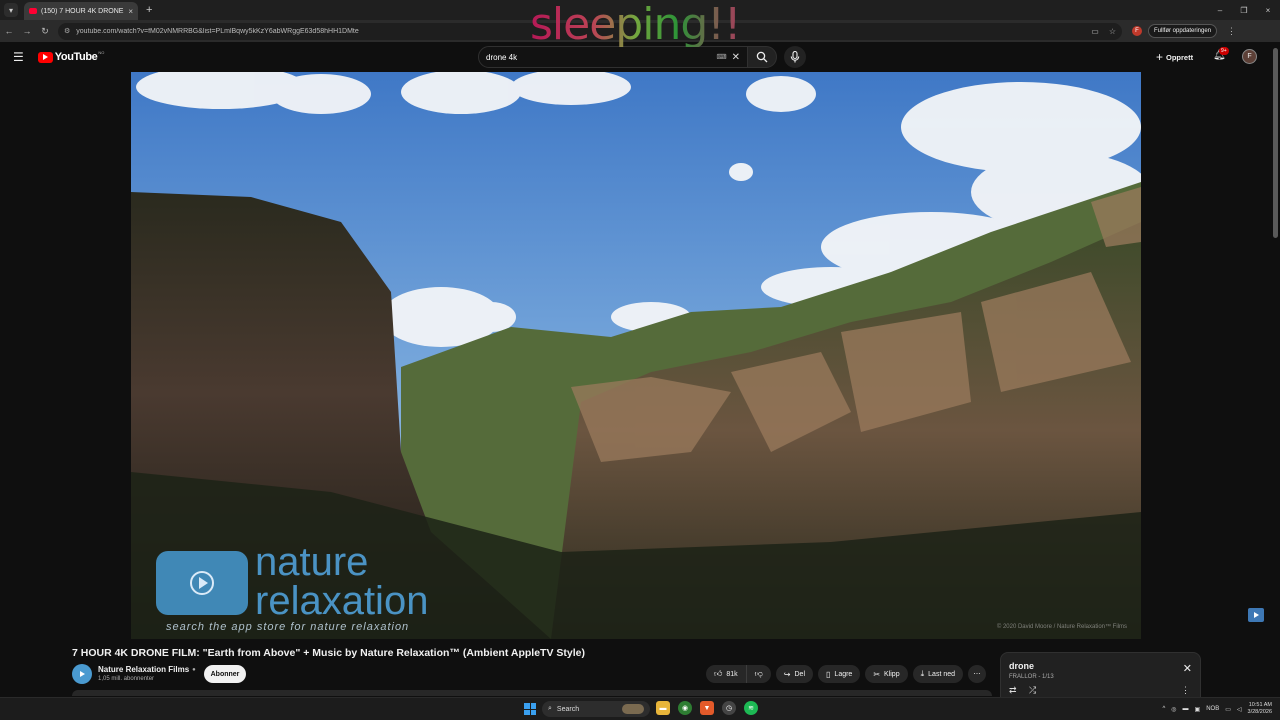  I want to click on like-dislike-group: 👍︎ 81k 👎︎, so click(738, 674).